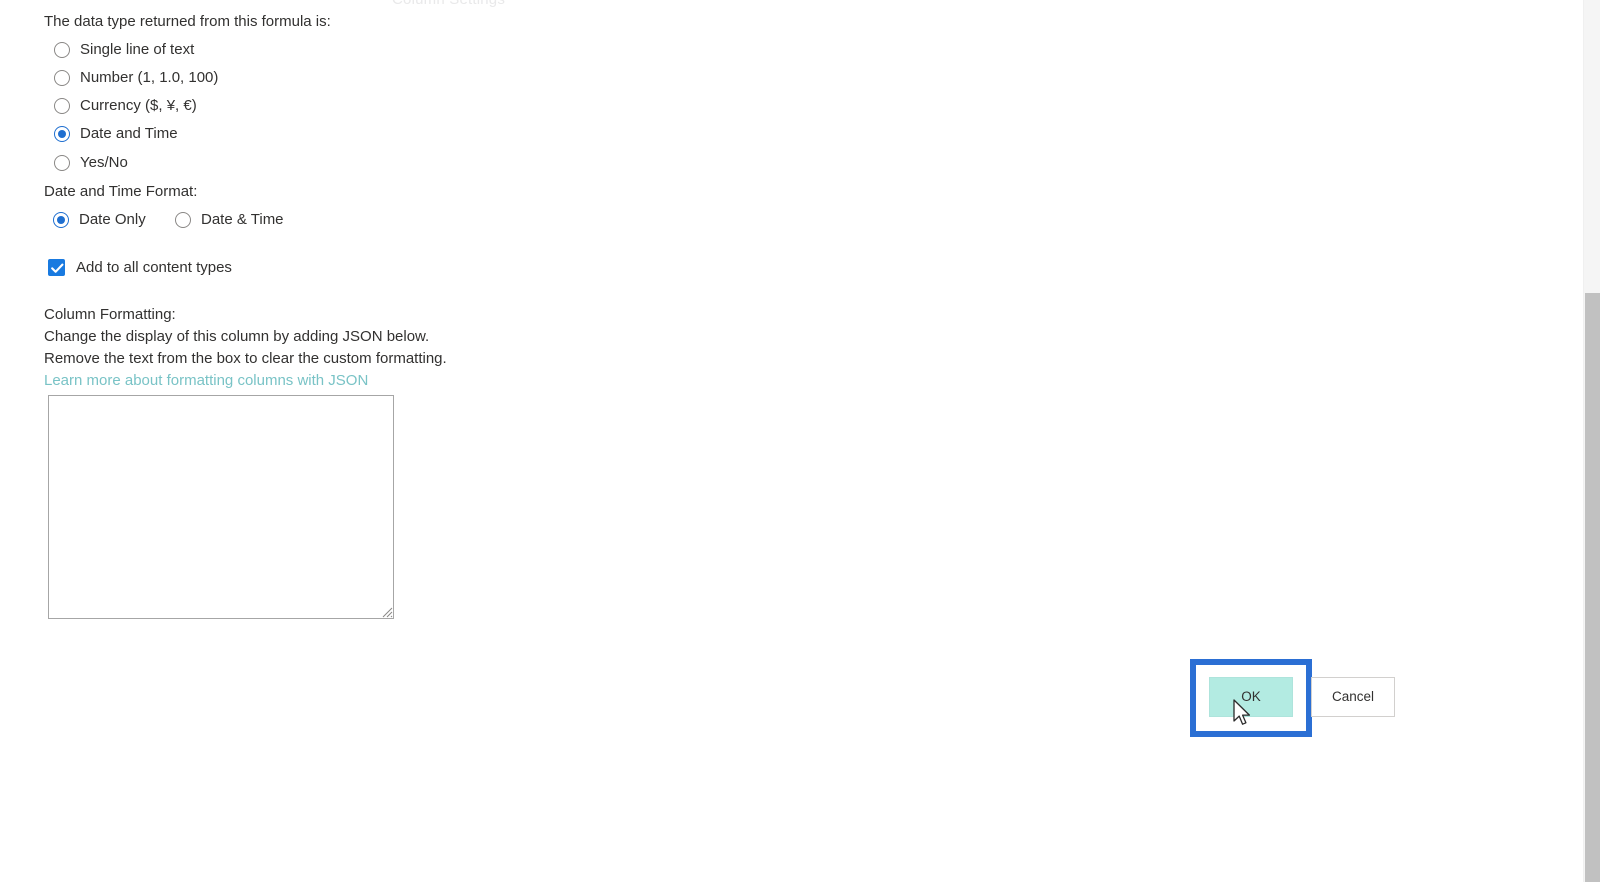 This screenshot has width=1600, height=882. What do you see at coordinates (110, 314) in the screenshot?
I see `column-formatting-heading: Column Formatting:` at bounding box center [110, 314].